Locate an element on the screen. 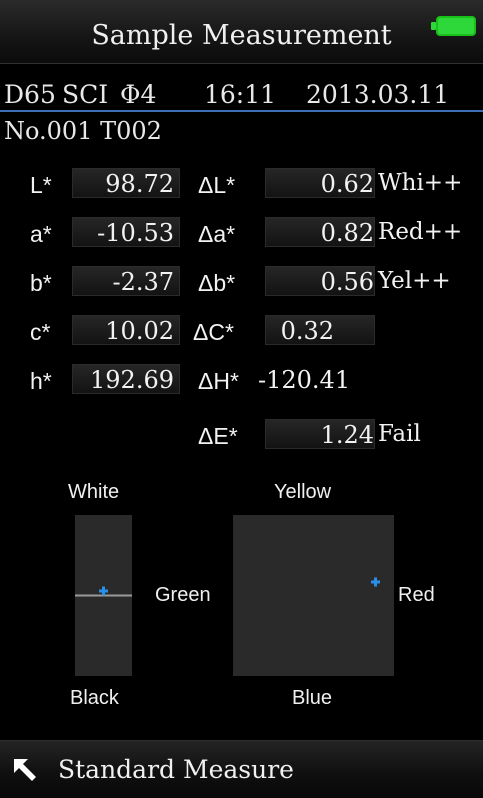 The width and height of the screenshot is (483, 798). mode: SCI is located at coordinates (85, 94).